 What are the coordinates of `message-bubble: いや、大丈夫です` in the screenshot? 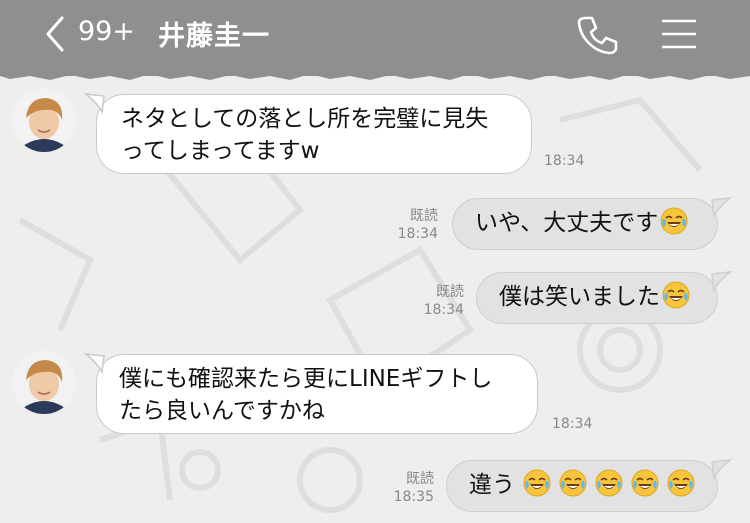 It's located at (585, 224).